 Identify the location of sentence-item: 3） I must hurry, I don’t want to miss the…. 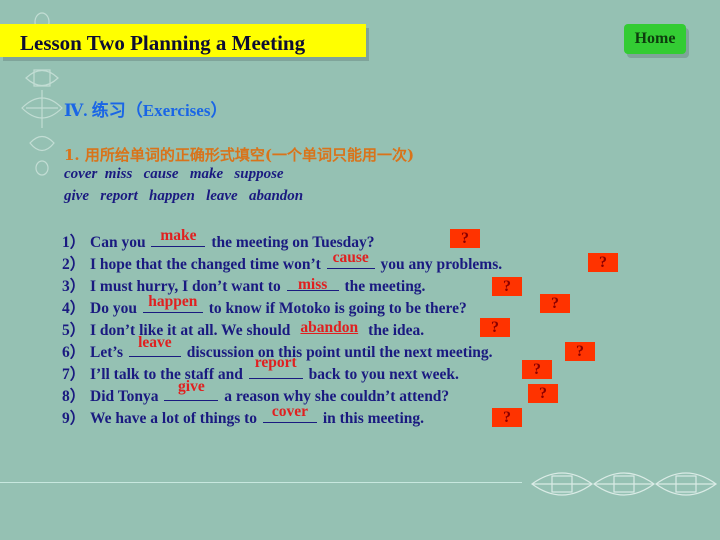
(243, 285).